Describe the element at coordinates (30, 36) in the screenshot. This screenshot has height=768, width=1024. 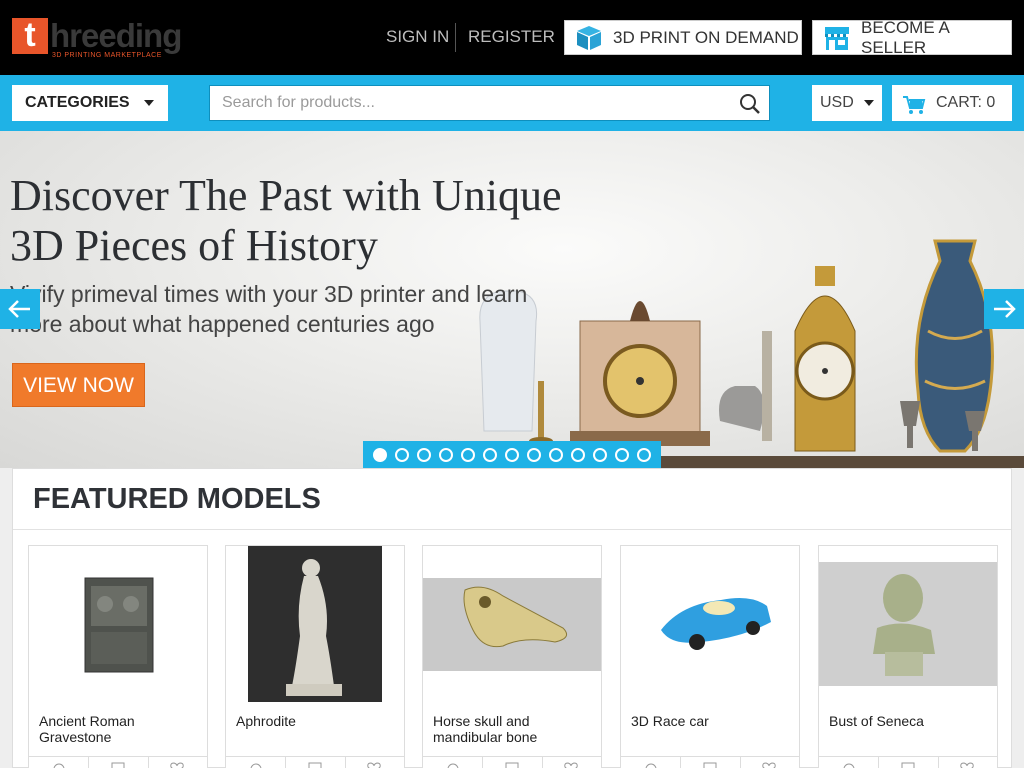
I see `logo-mark: t` at that location.